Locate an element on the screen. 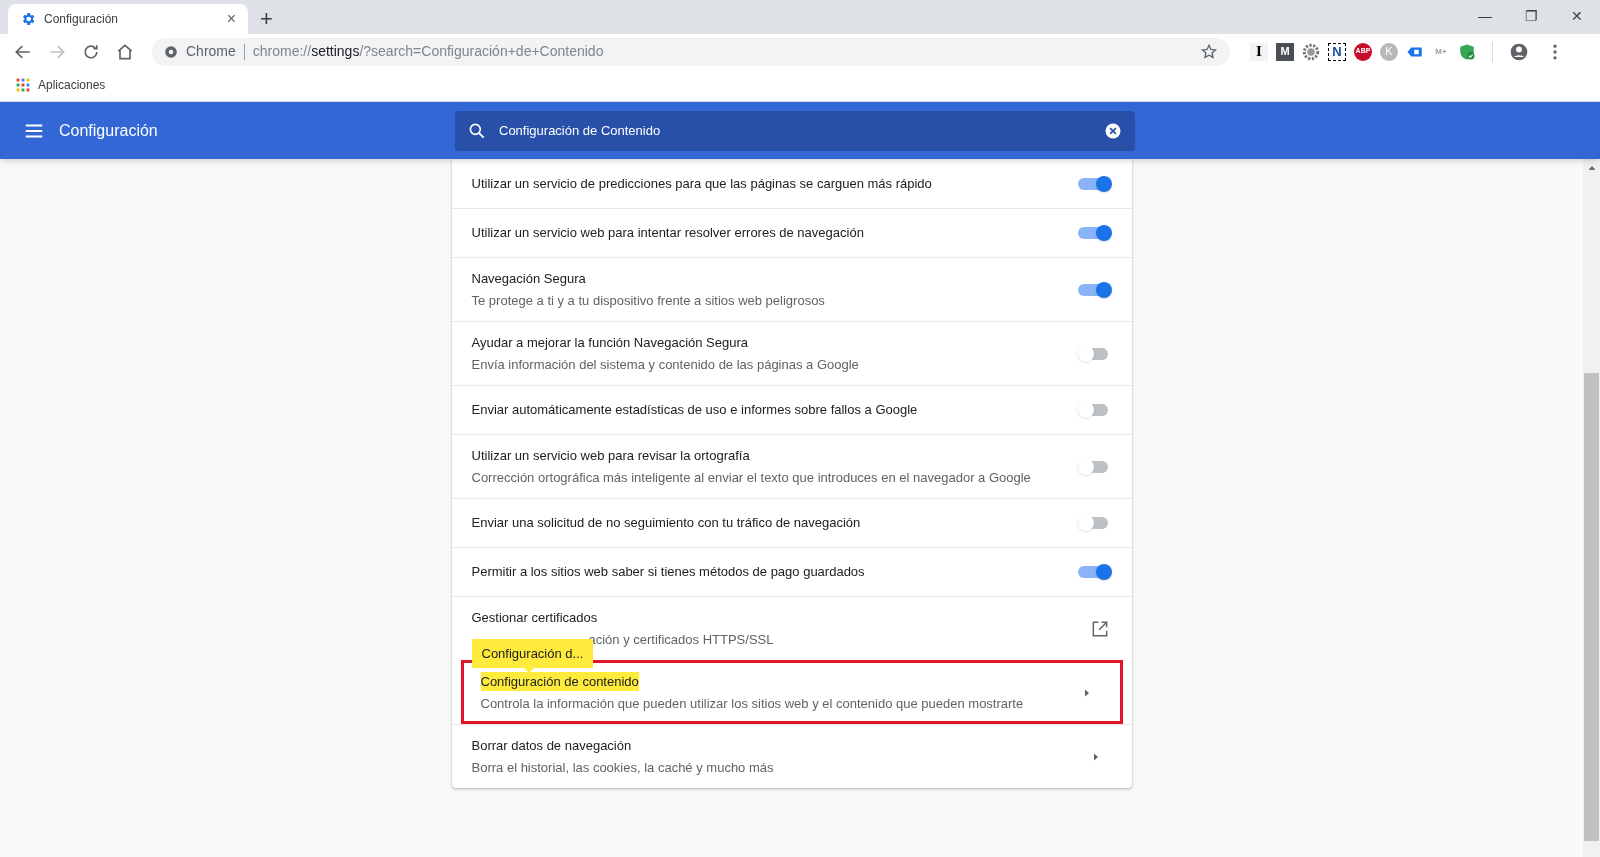  url-text: chrome://settings/?search=Configuración+de+Contenido is located at coordinates (428, 51).